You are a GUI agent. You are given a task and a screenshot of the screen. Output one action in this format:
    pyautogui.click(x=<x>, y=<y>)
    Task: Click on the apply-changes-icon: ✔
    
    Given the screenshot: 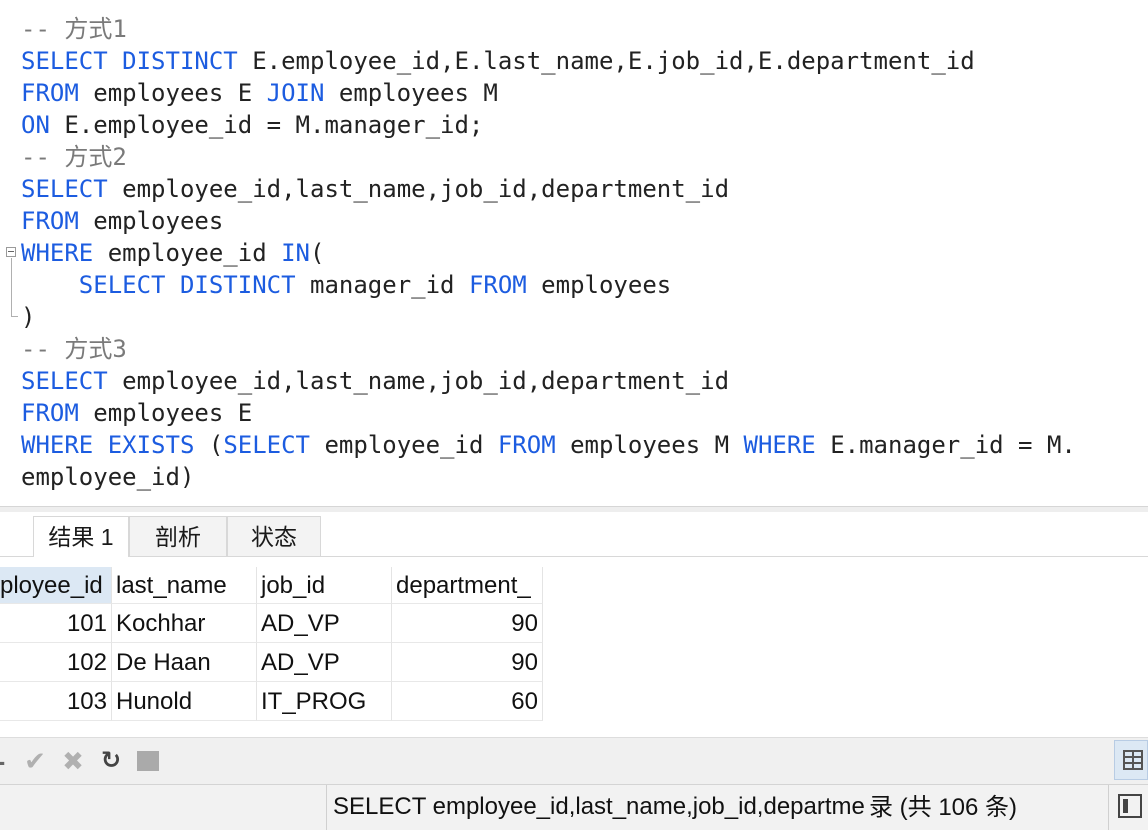 What is the action you would take?
    pyautogui.click(x=35, y=761)
    